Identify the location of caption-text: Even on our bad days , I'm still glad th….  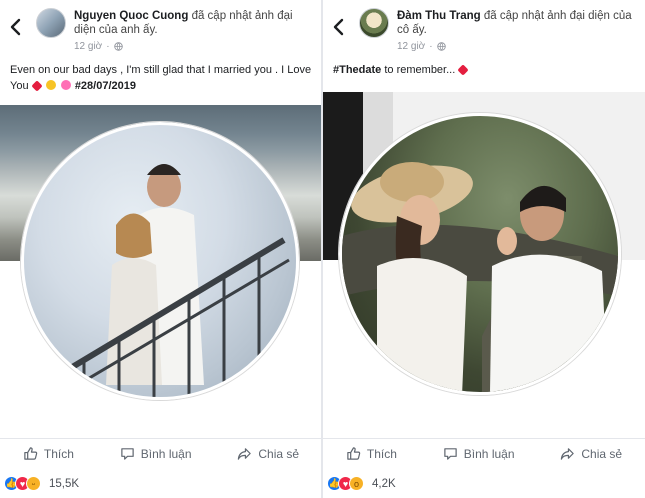
(161, 78).